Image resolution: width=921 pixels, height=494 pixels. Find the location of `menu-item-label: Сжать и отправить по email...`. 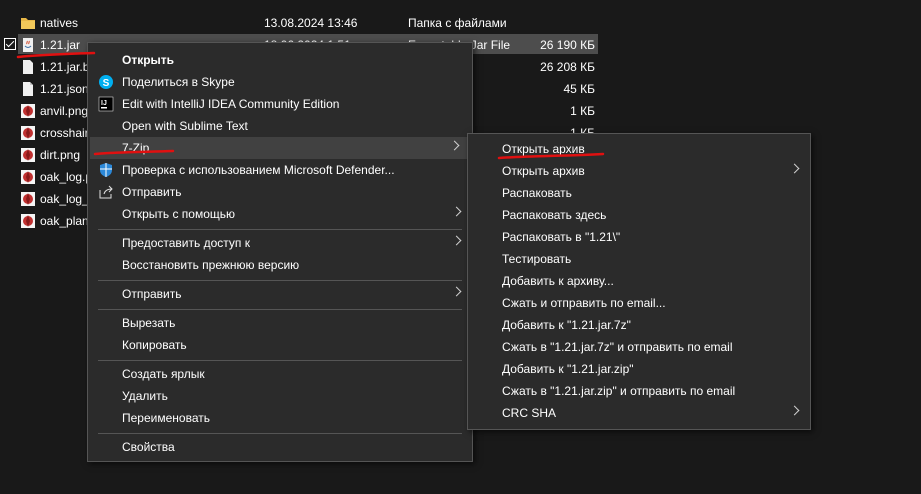

menu-item-label: Сжать и отправить по email... is located at coordinates (584, 303).